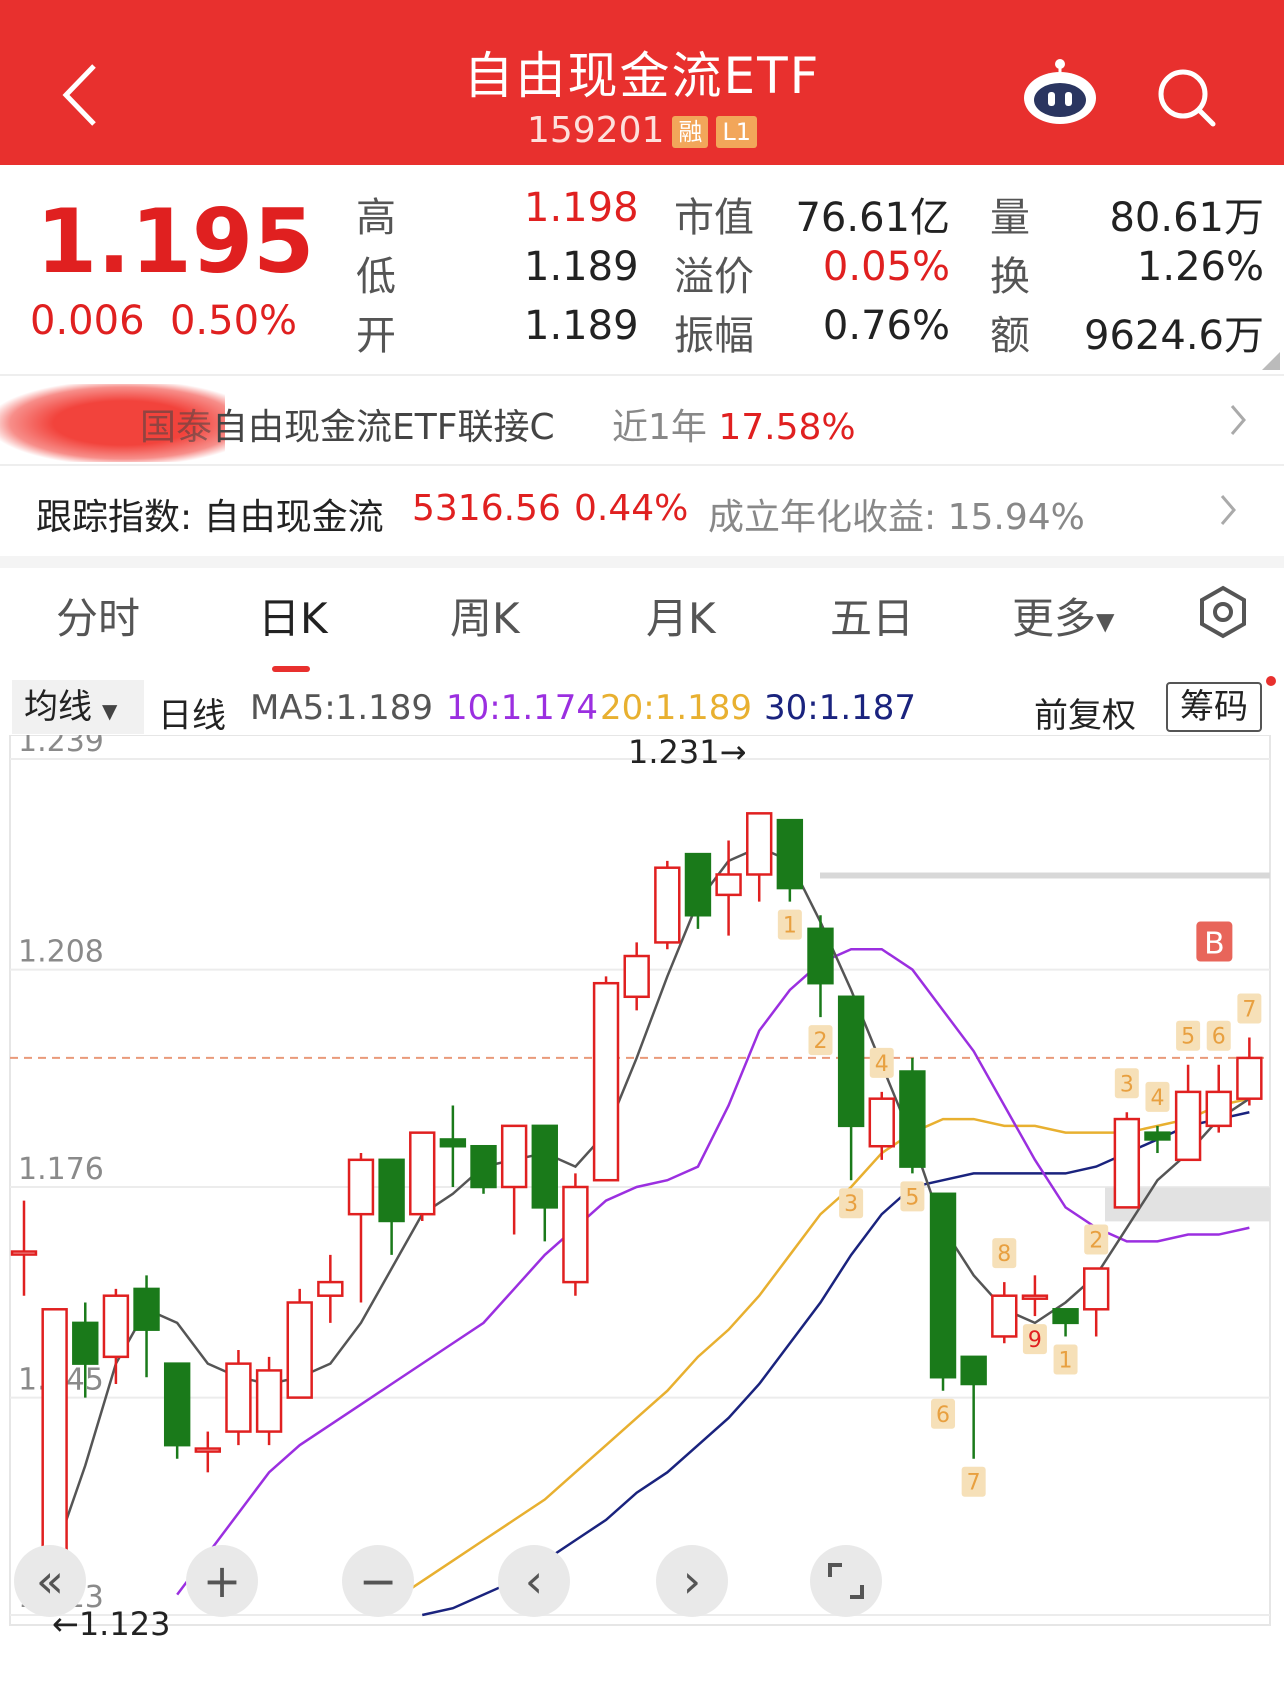 This screenshot has height=1681, width=1284. What do you see at coordinates (163, 321) in the screenshot?
I see `price-change: 0.006 0.50%` at bounding box center [163, 321].